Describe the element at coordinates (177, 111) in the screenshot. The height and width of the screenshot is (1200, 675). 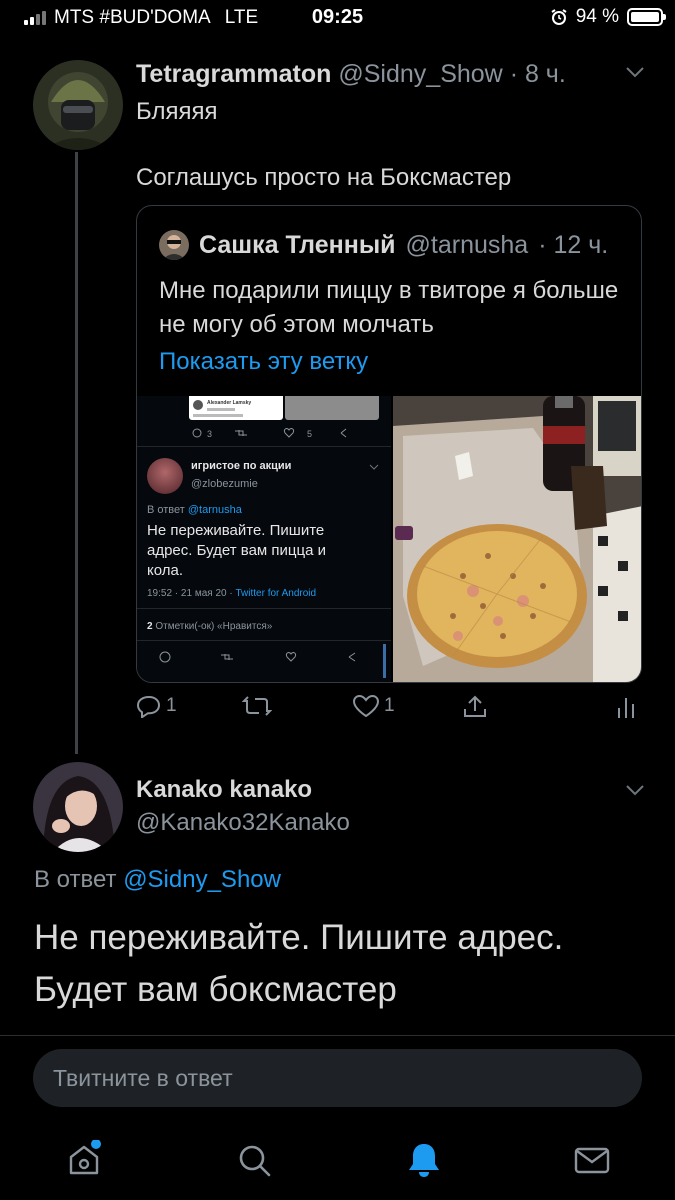
I see `tweet-text-line: Бляяяя` at that location.